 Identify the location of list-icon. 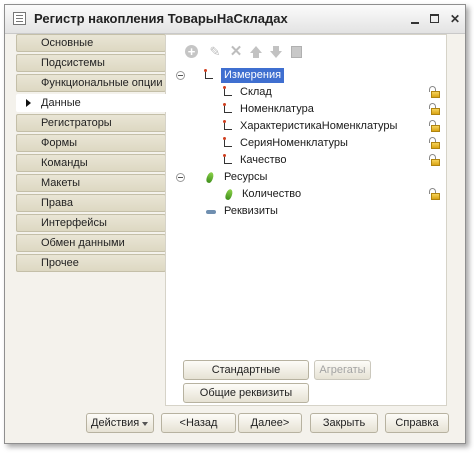
(297, 52).